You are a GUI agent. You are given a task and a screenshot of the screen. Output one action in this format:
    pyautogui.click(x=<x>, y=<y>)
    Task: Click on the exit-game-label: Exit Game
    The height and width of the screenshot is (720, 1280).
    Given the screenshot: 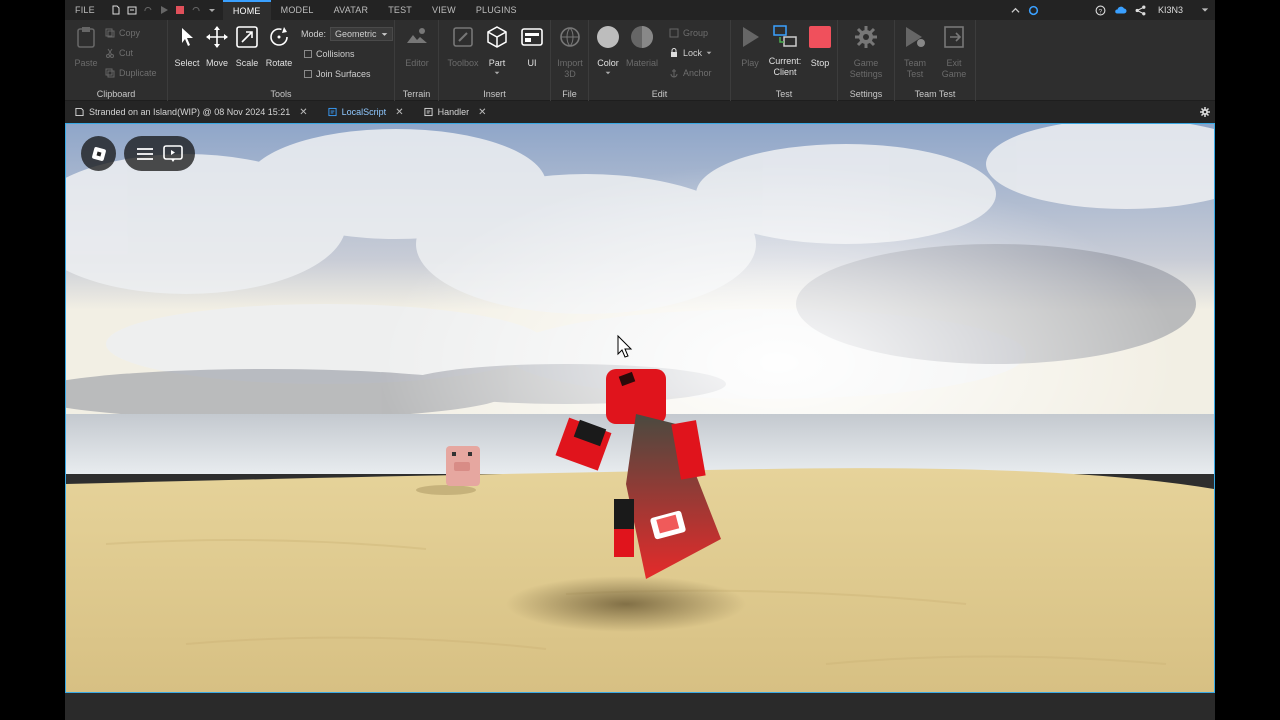 What is the action you would take?
    pyautogui.click(x=954, y=69)
    